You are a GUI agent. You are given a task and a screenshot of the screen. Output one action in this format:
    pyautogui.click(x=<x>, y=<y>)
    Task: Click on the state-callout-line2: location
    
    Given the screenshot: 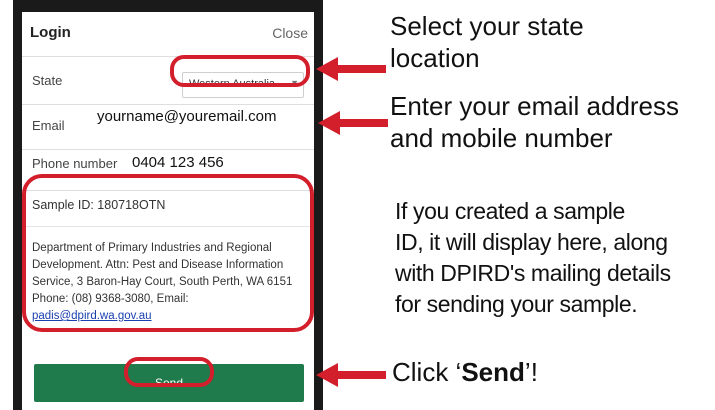 What is the action you would take?
    pyautogui.click(x=435, y=58)
    